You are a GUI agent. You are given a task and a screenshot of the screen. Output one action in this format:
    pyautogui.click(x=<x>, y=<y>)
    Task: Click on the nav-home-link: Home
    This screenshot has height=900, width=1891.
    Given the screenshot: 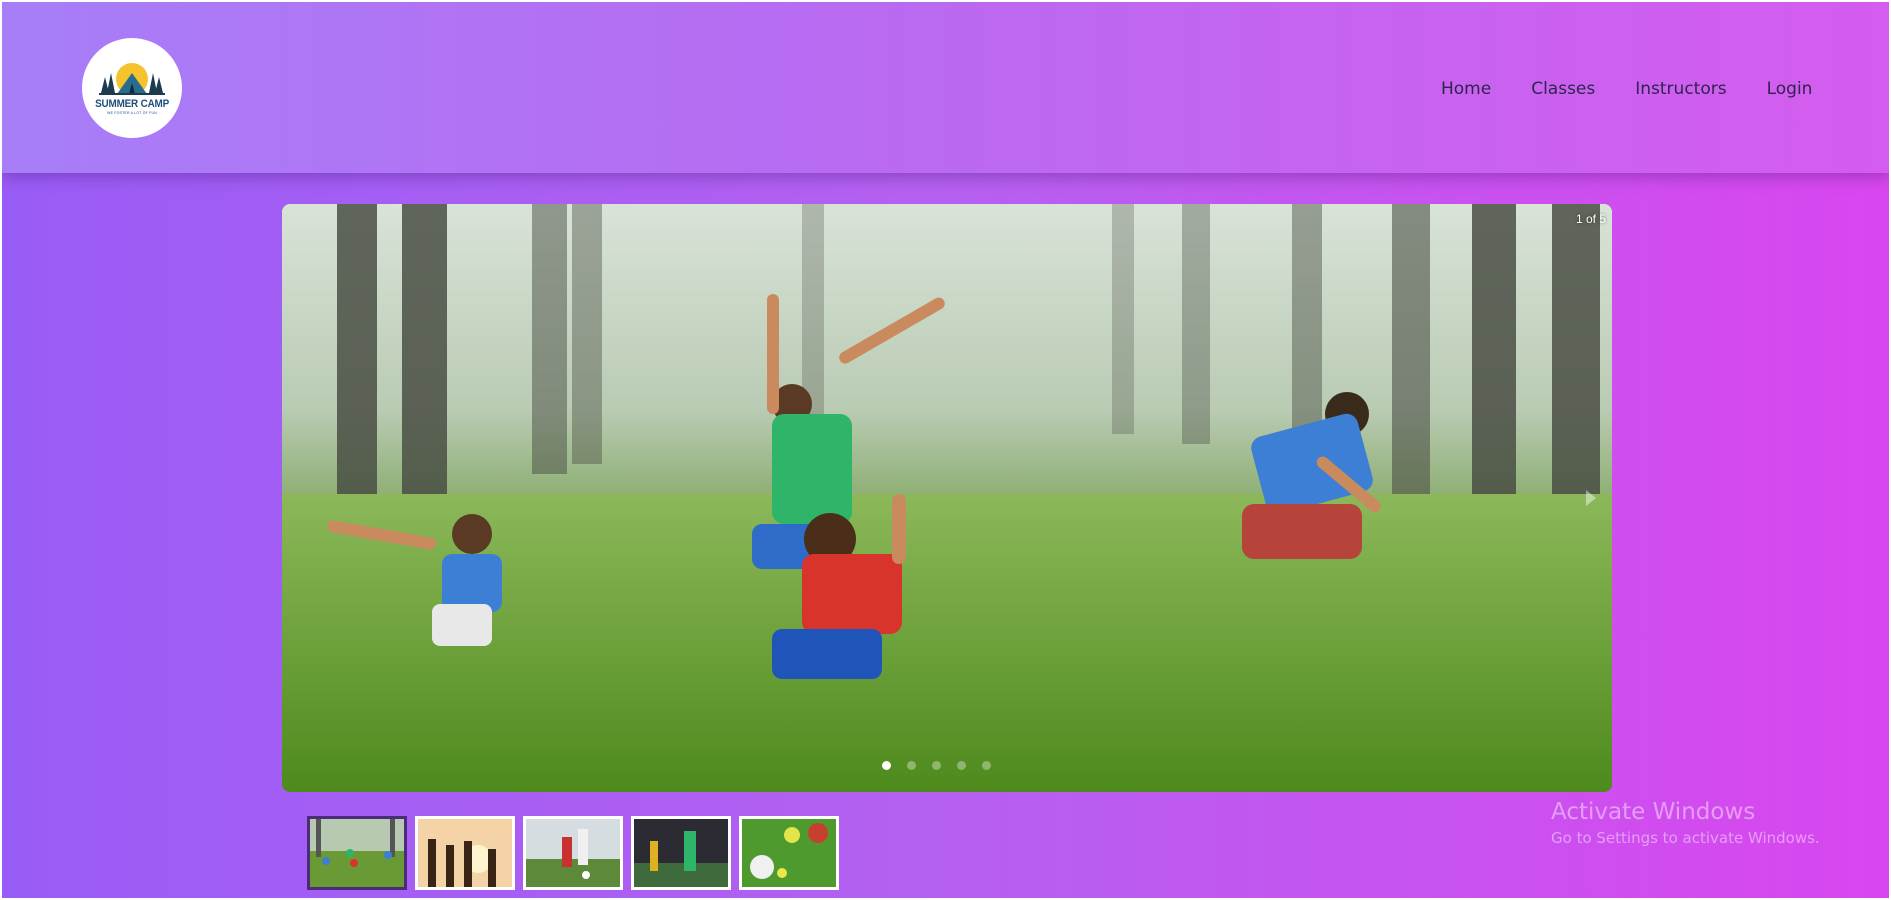 What is the action you would take?
    pyautogui.click(x=1466, y=89)
    